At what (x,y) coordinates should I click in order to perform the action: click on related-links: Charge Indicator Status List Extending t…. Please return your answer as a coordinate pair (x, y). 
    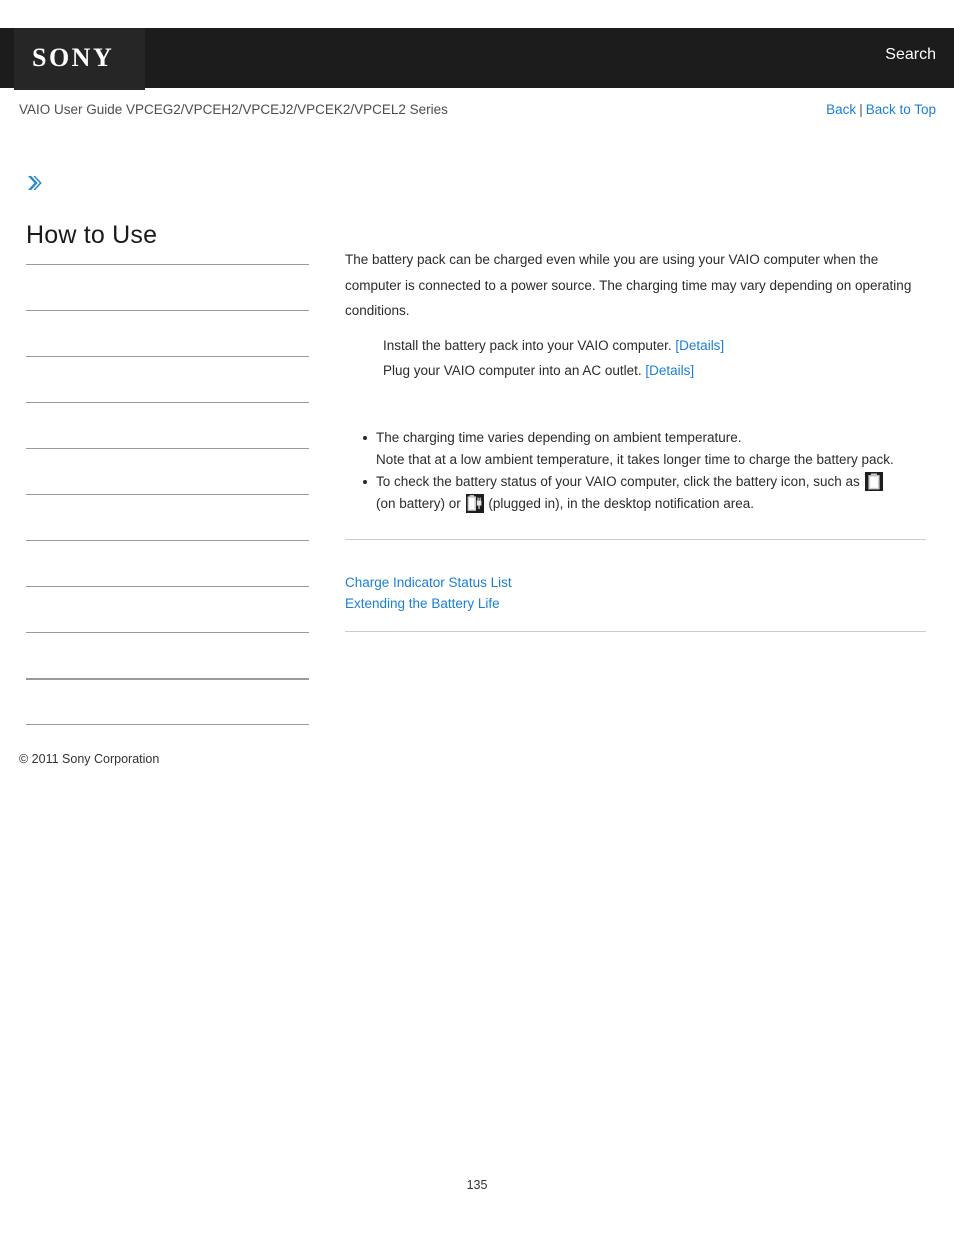
    Looking at the image, I should click on (635, 593).